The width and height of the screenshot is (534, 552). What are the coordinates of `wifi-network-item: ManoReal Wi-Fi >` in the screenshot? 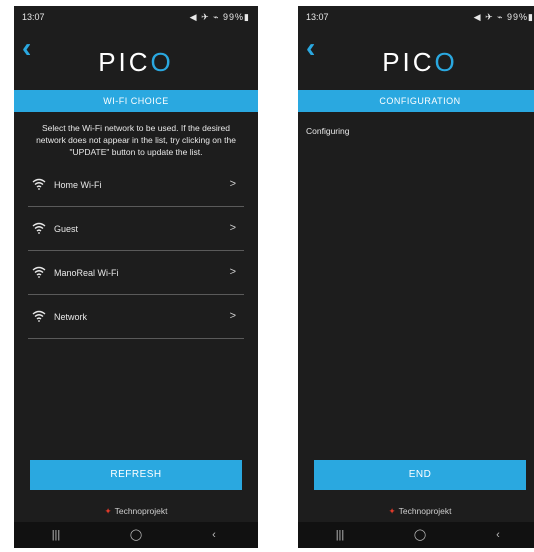 It's located at (136, 273).